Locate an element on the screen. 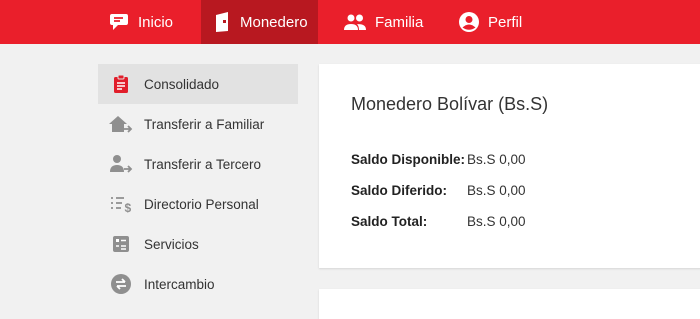 The height and width of the screenshot is (319, 700). nav-inicio: Inicio is located at coordinates (153, 22).